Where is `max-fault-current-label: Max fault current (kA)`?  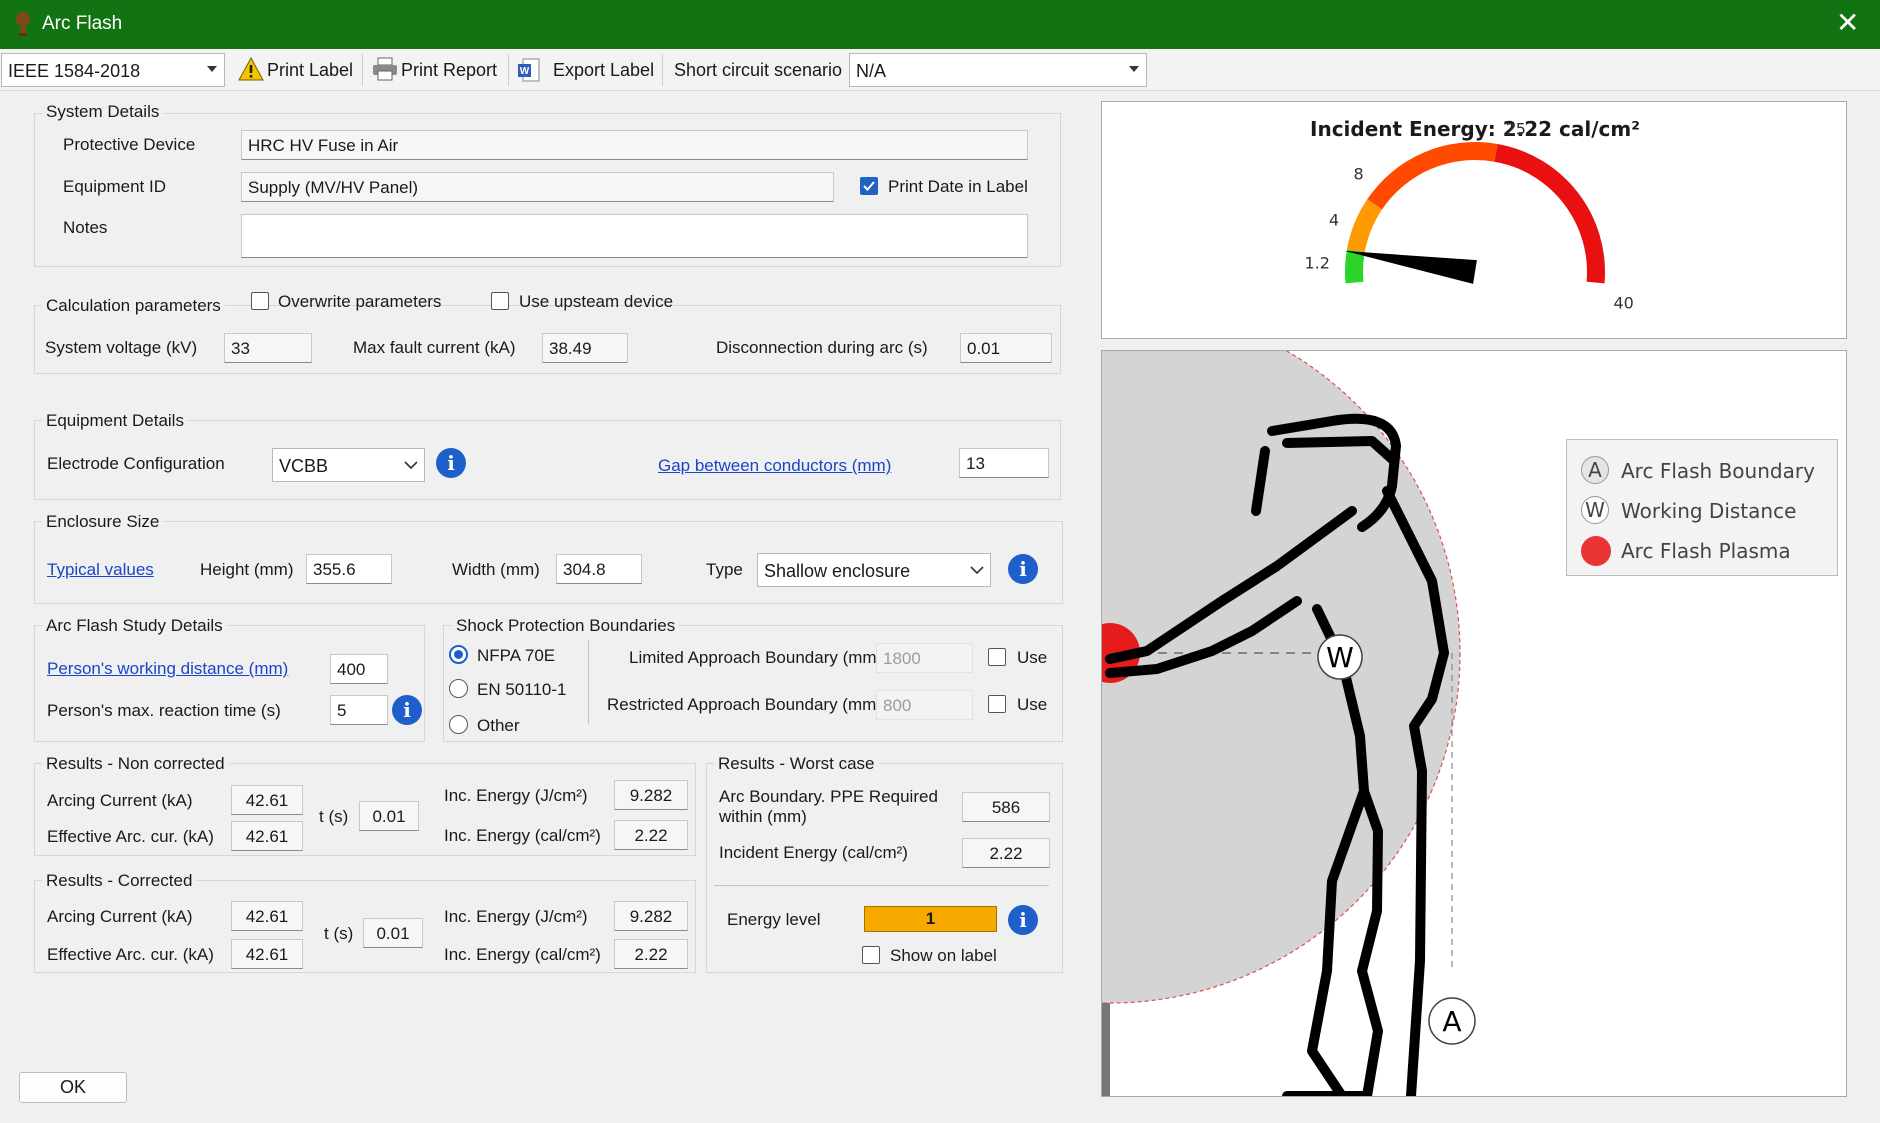
max-fault-current-label: Max fault current (kA) is located at coordinates (434, 347).